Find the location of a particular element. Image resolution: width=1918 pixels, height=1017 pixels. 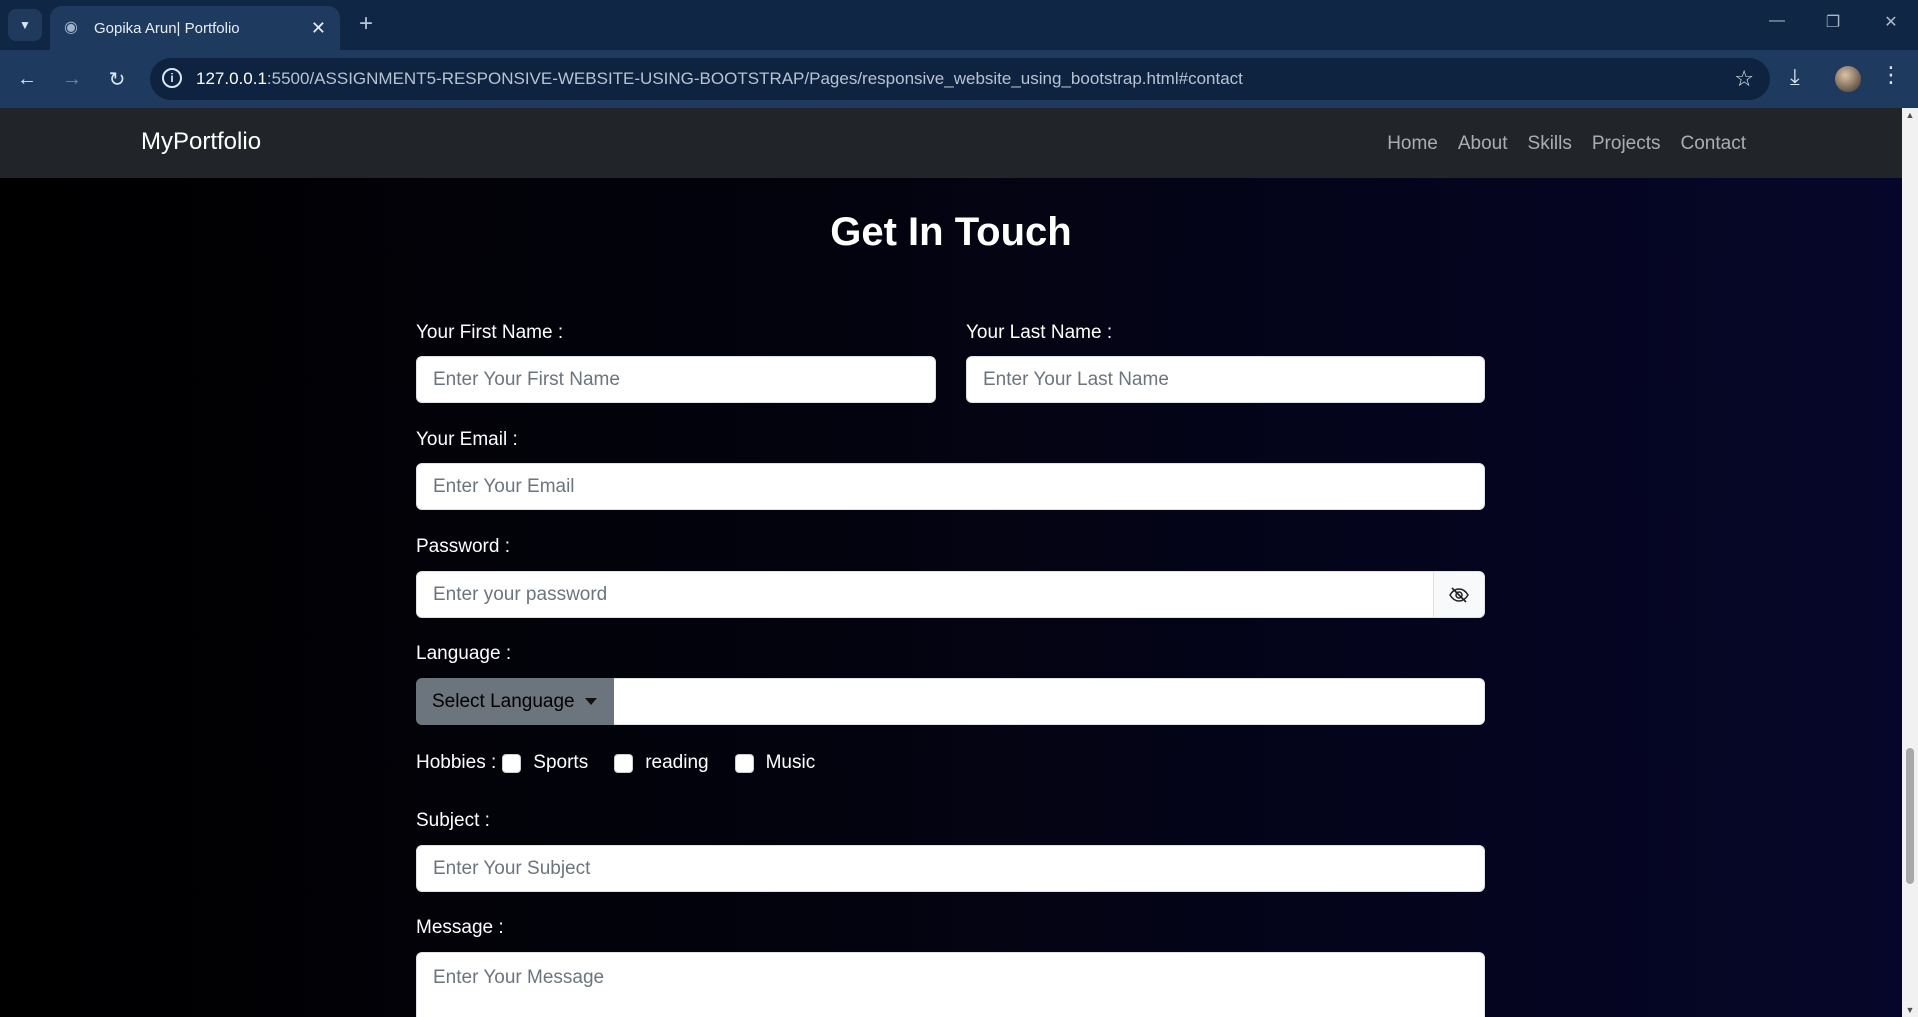

arrow-right-icon: → is located at coordinates (72, 78).